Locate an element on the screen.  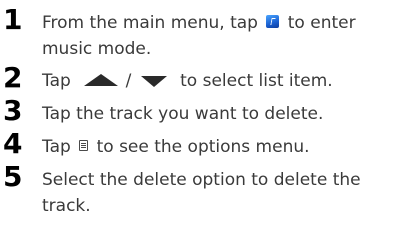
up-arrow-icon is located at coordinates (101, 80).